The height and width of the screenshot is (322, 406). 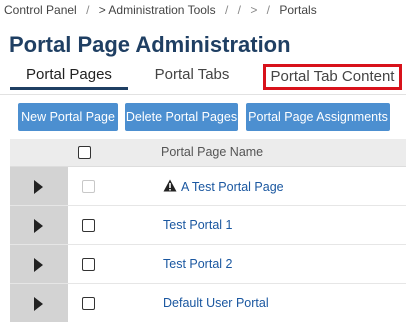 I want to click on breadcrumb-item-administration-tools: > Administration Tools, so click(x=157, y=10).